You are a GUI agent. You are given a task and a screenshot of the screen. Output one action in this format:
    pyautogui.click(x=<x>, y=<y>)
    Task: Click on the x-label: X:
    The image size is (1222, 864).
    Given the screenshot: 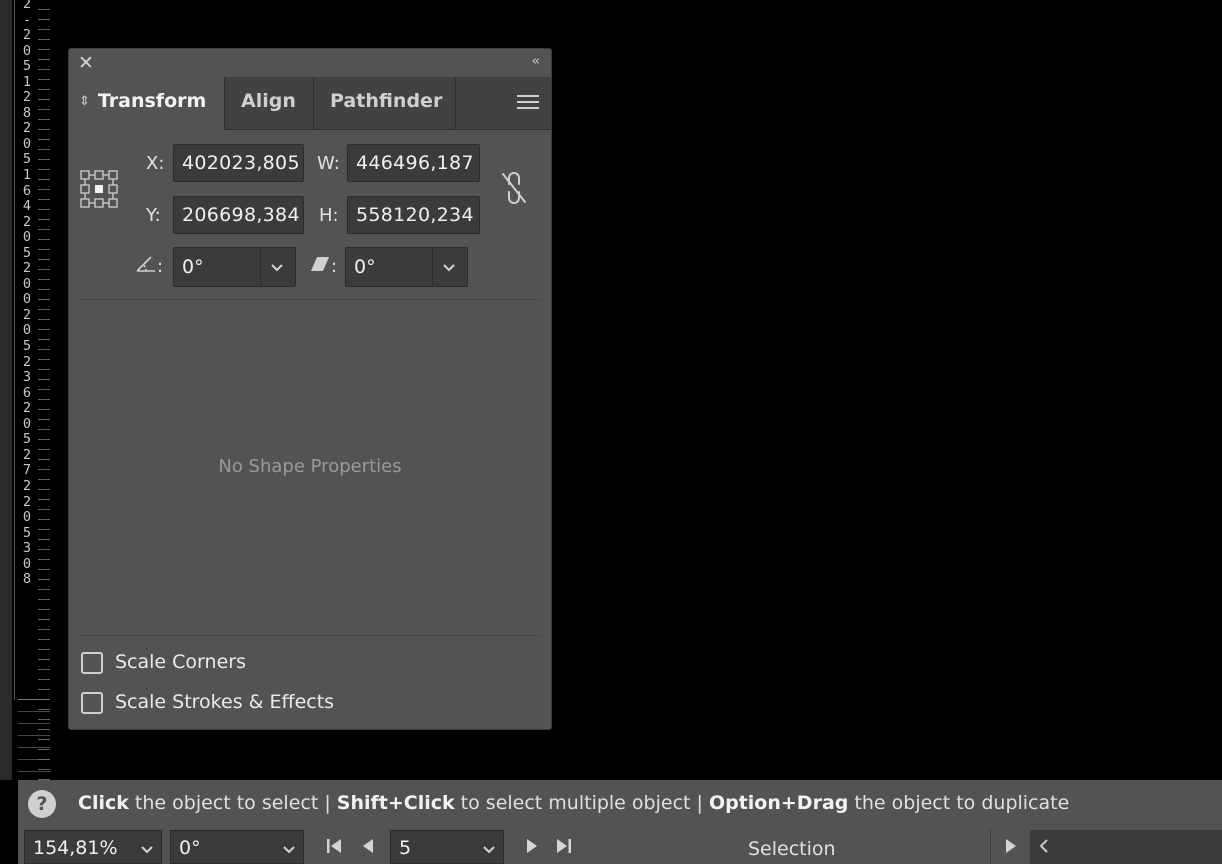 What is the action you would take?
    pyautogui.click(x=155, y=163)
    